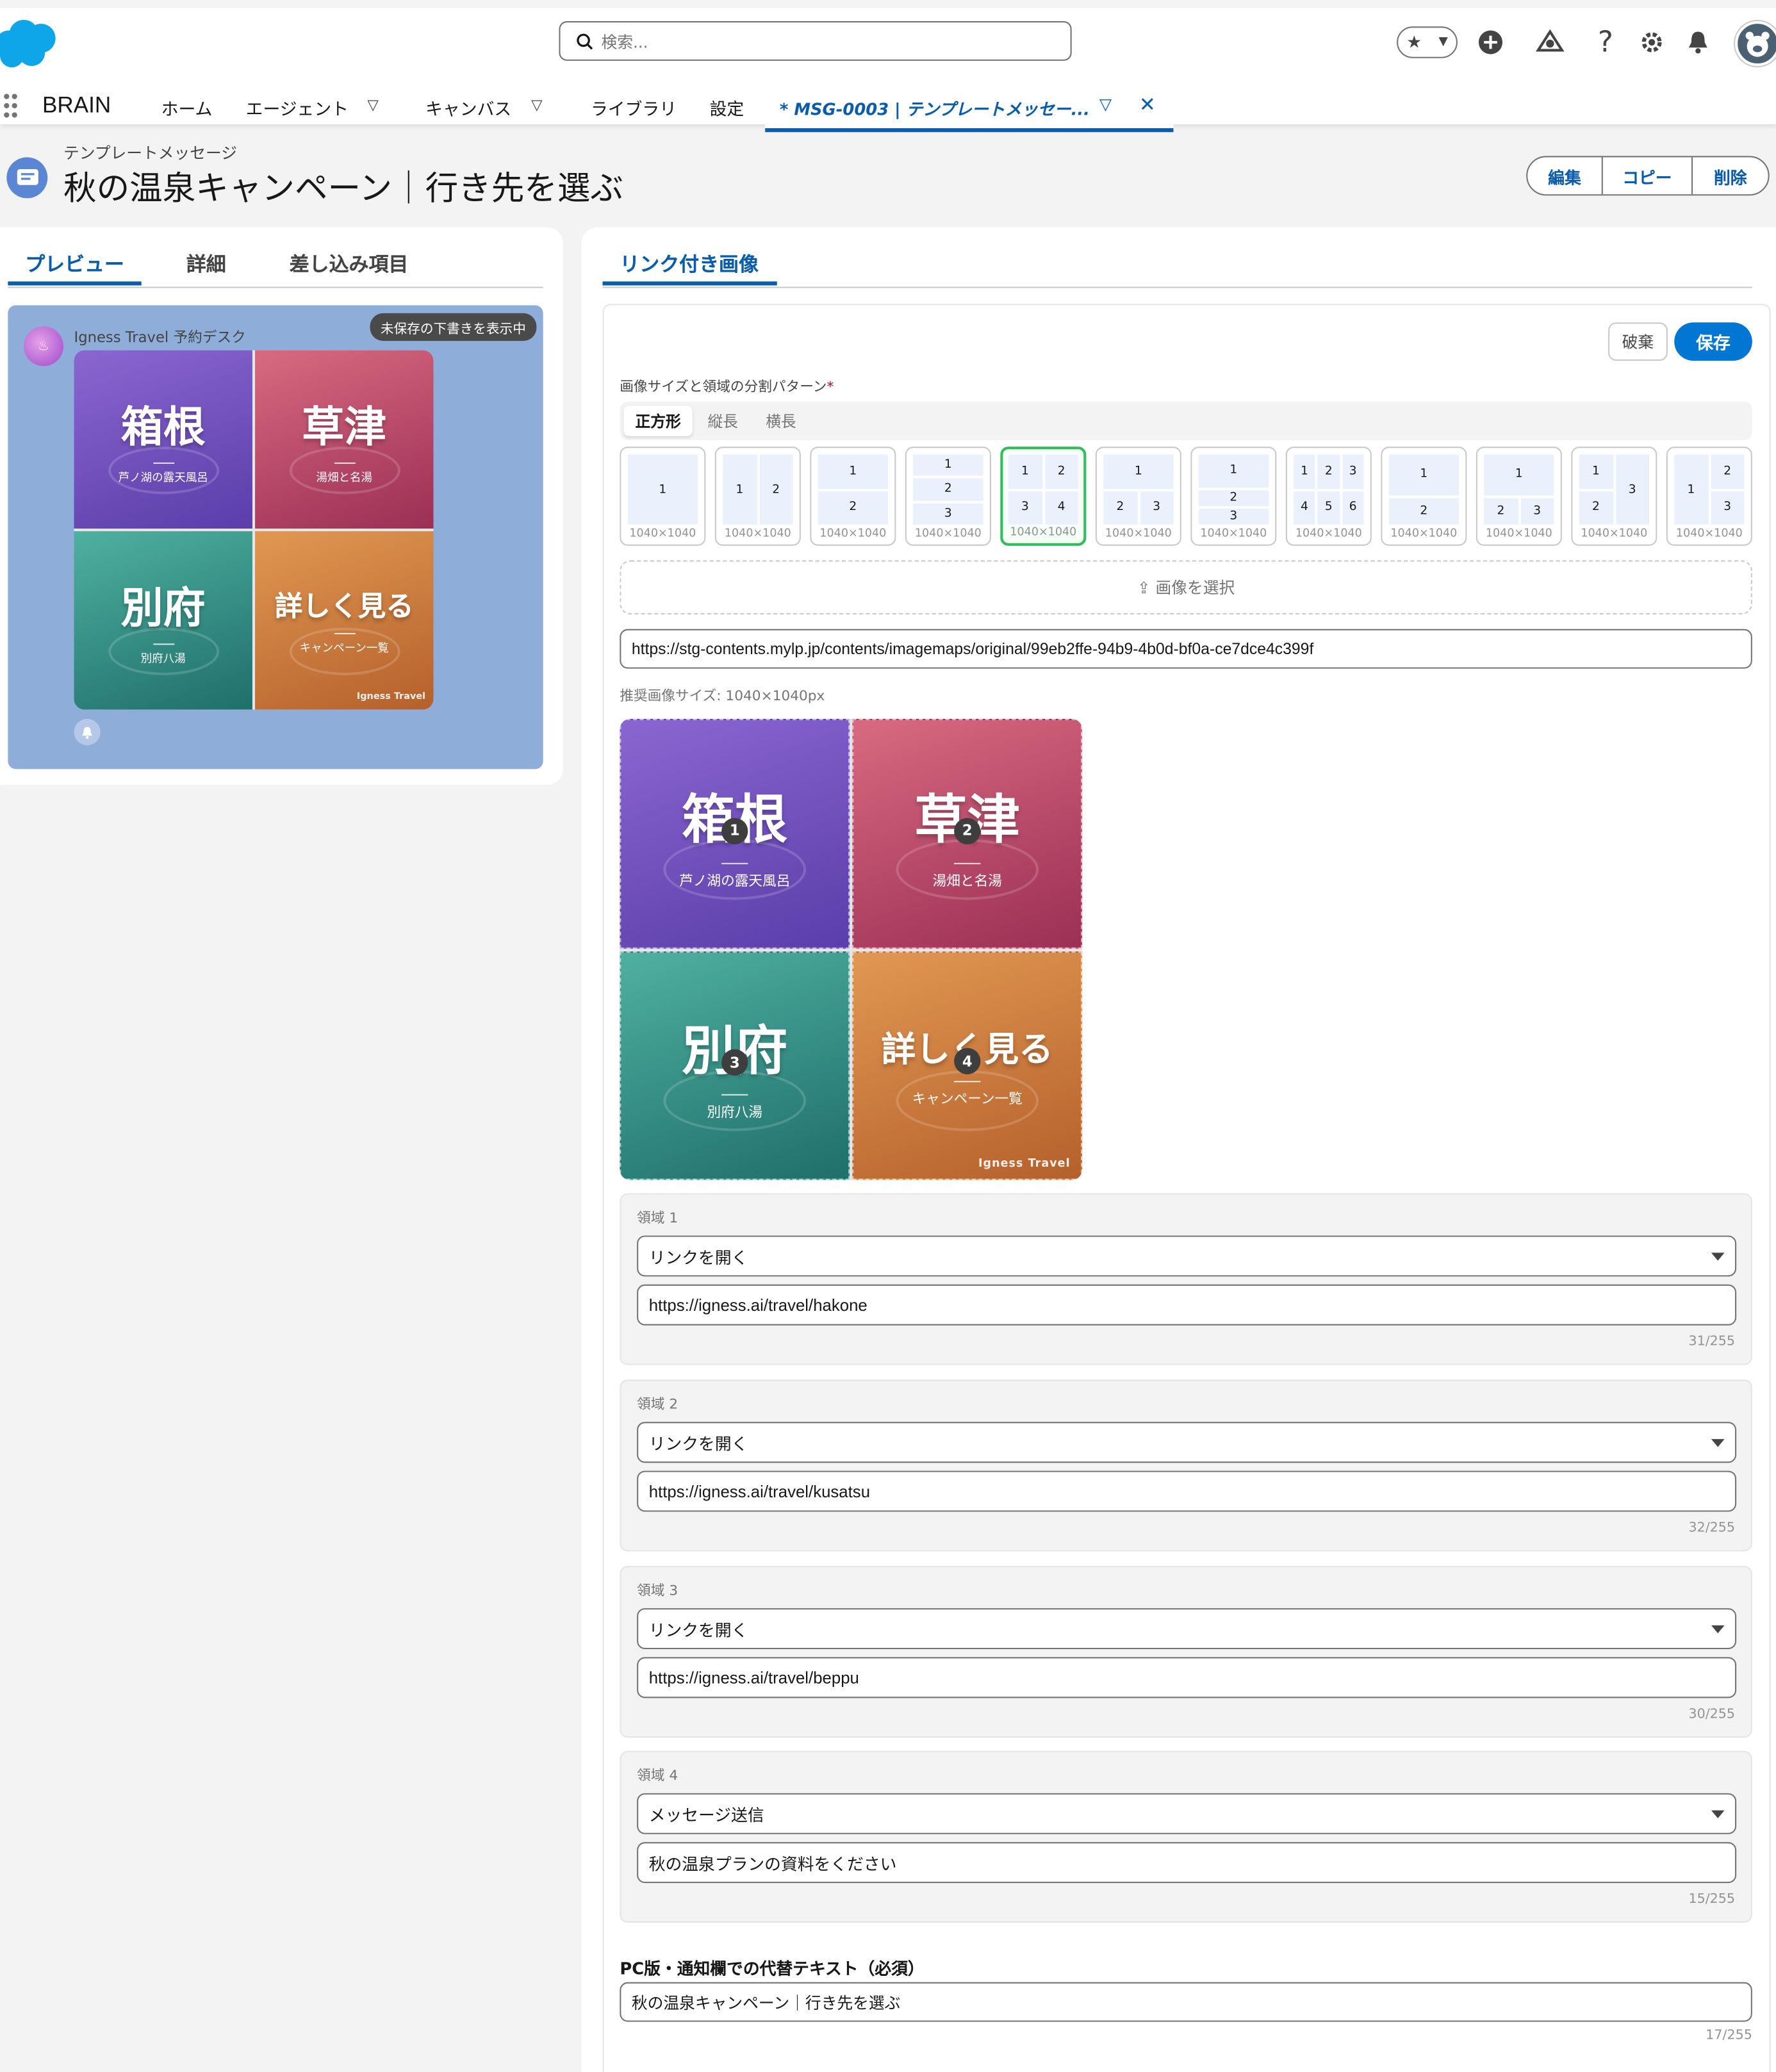  Describe the element at coordinates (1712, 1714) in the screenshot. I see `char-count: 30/255` at that location.